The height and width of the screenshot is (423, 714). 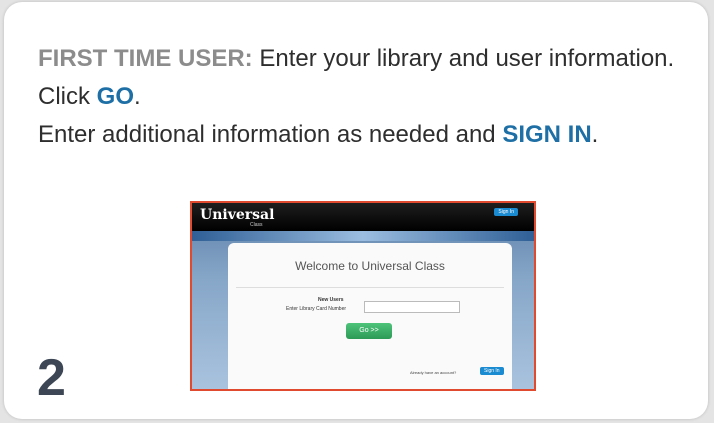 What do you see at coordinates (370, 266) in the screenshot?
I see `welcome-heading: Welcome to Universal Class` at bounding box center [370, 266].